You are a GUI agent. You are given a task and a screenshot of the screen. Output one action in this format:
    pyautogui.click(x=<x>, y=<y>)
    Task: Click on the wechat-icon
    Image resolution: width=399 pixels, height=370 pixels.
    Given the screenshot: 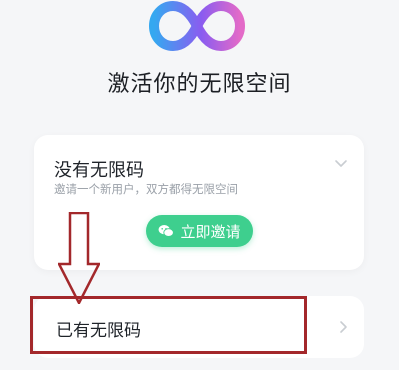 What is the action you would take?
    pyautogui.click(x=167, y=231)
    